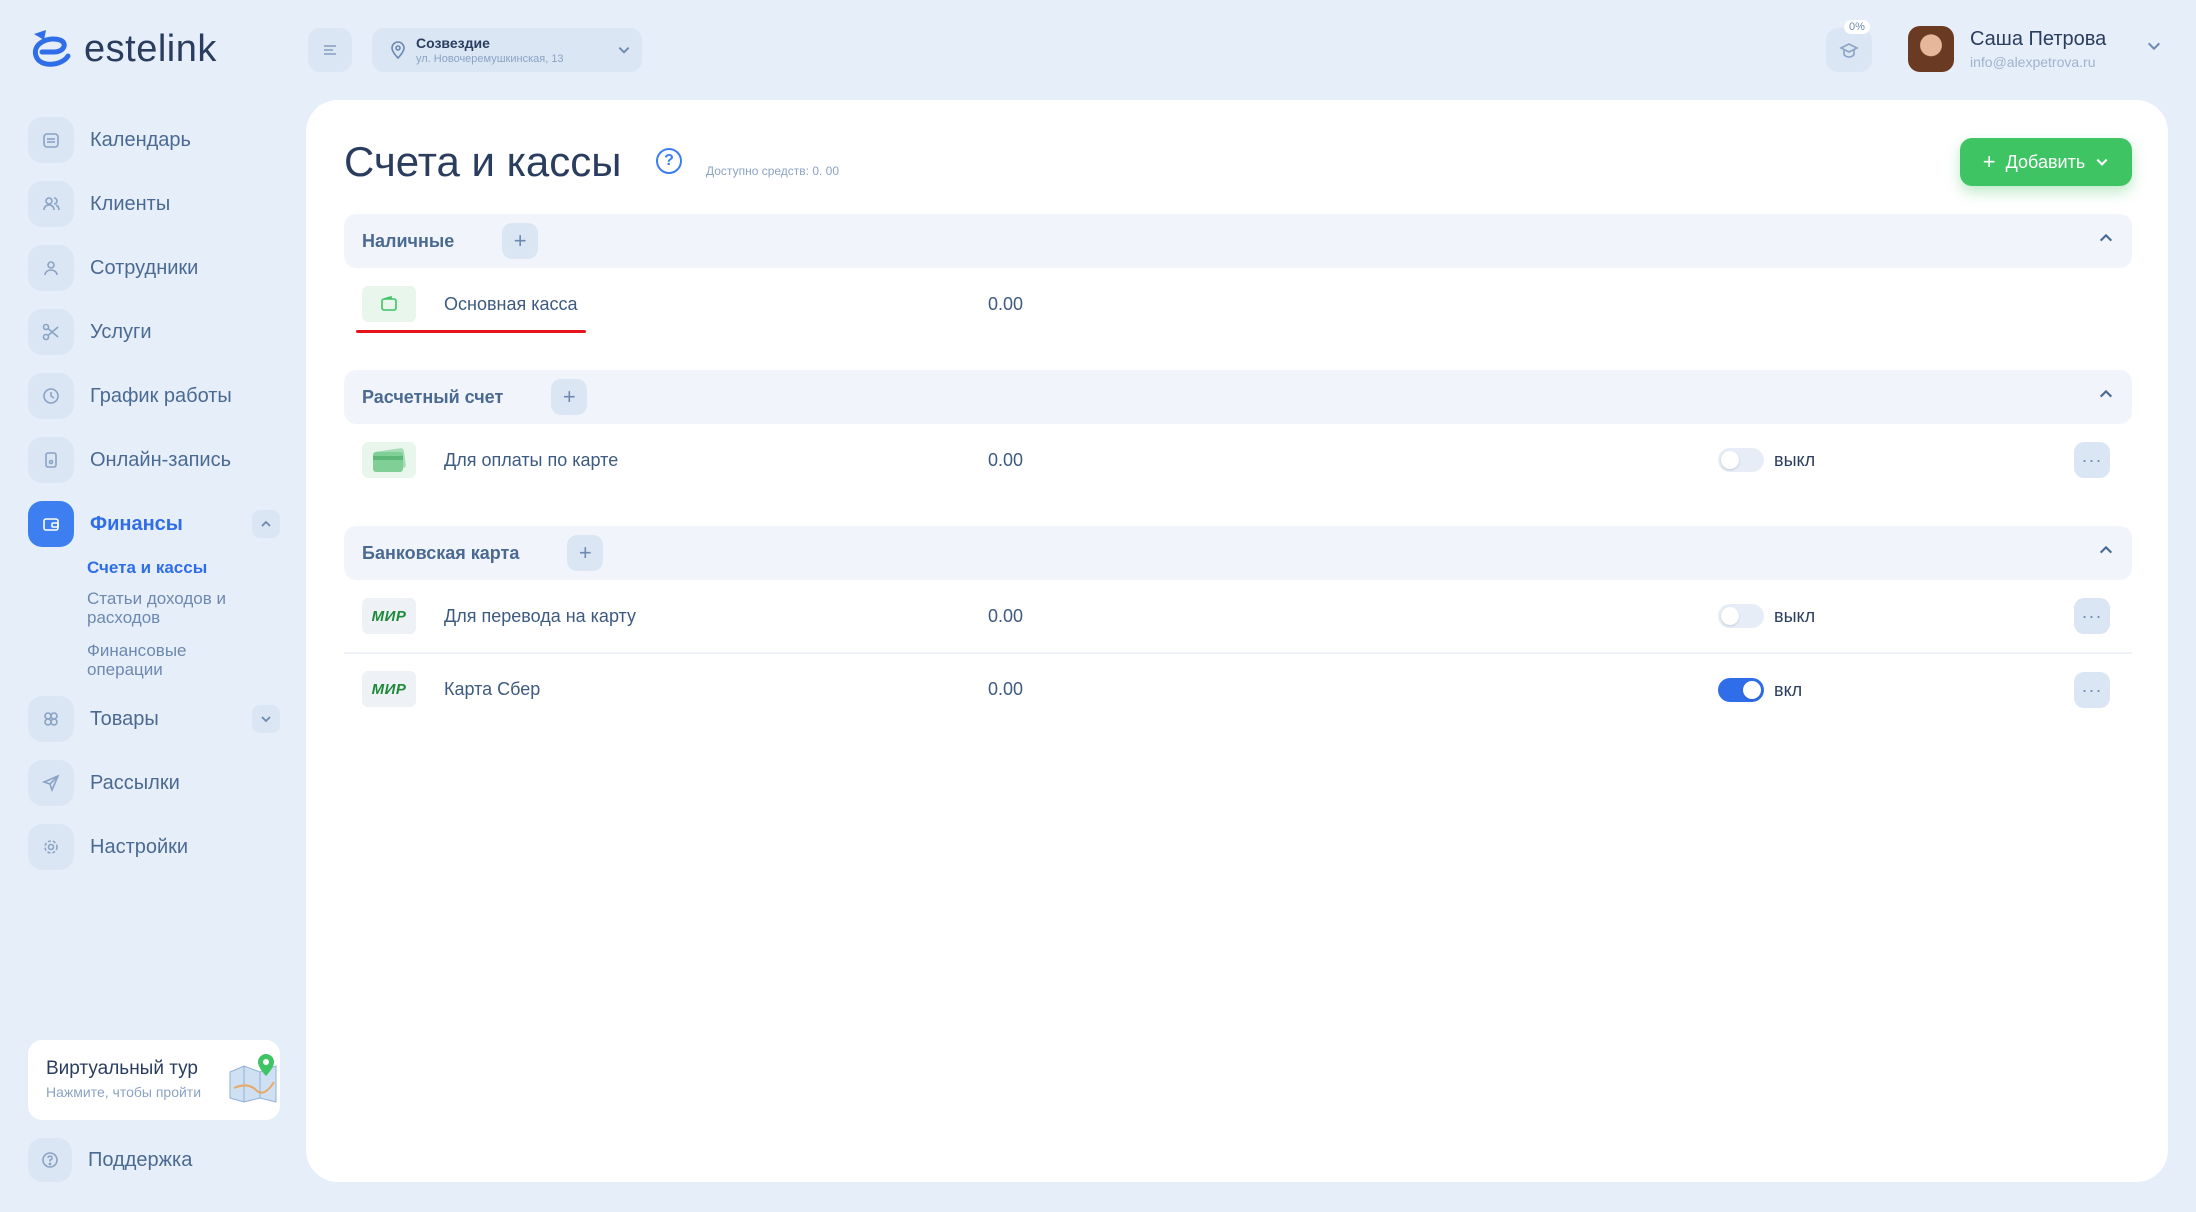 Image resolution: width=2196 pixels, height=1212 pixels. Describe the element at coordinates (253, 1078) in the screenshot. I see `map-icon` at that location.